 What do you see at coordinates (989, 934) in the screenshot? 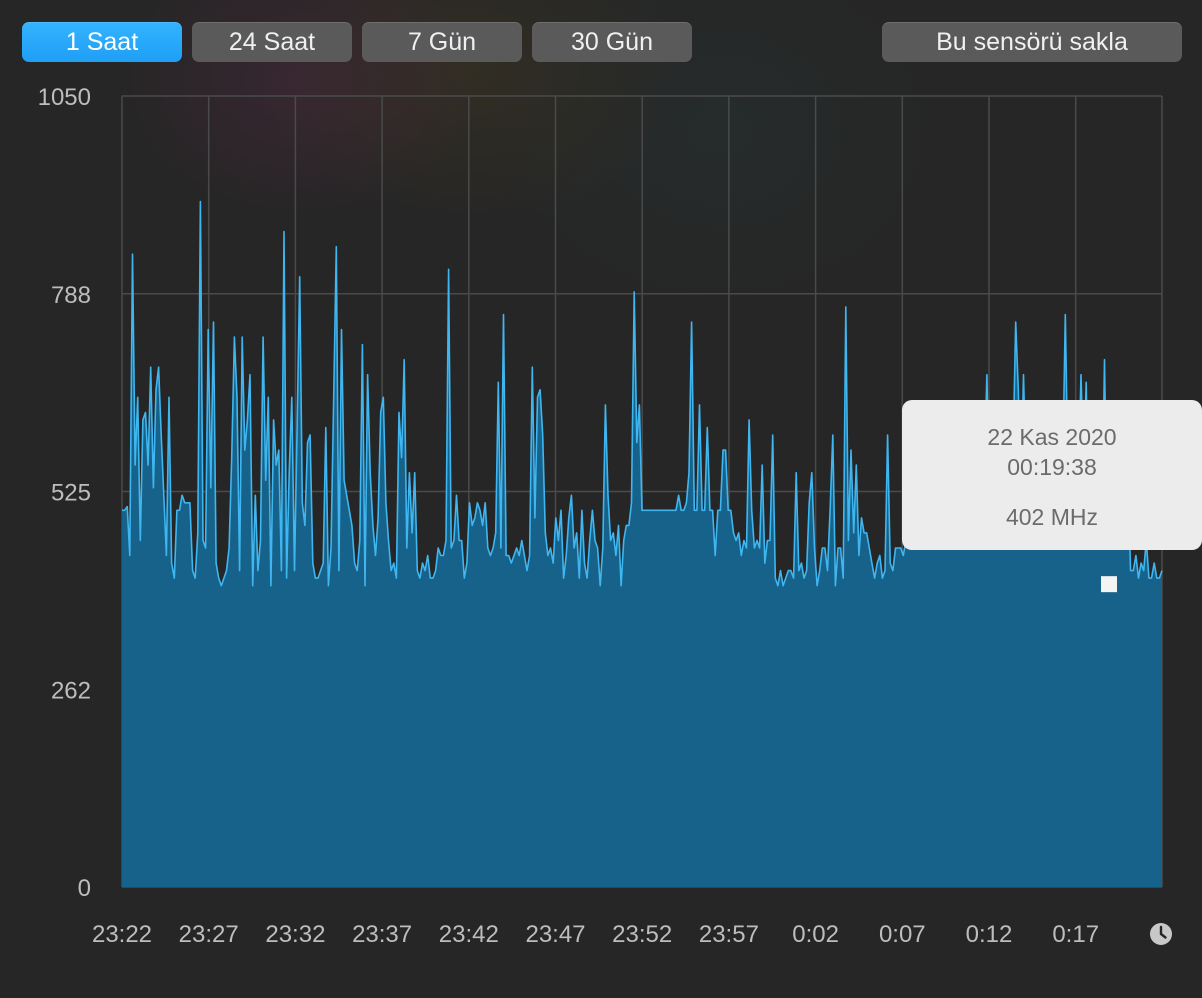
I see `x-tick-label: 0:12` at bounding box center [989, 934].